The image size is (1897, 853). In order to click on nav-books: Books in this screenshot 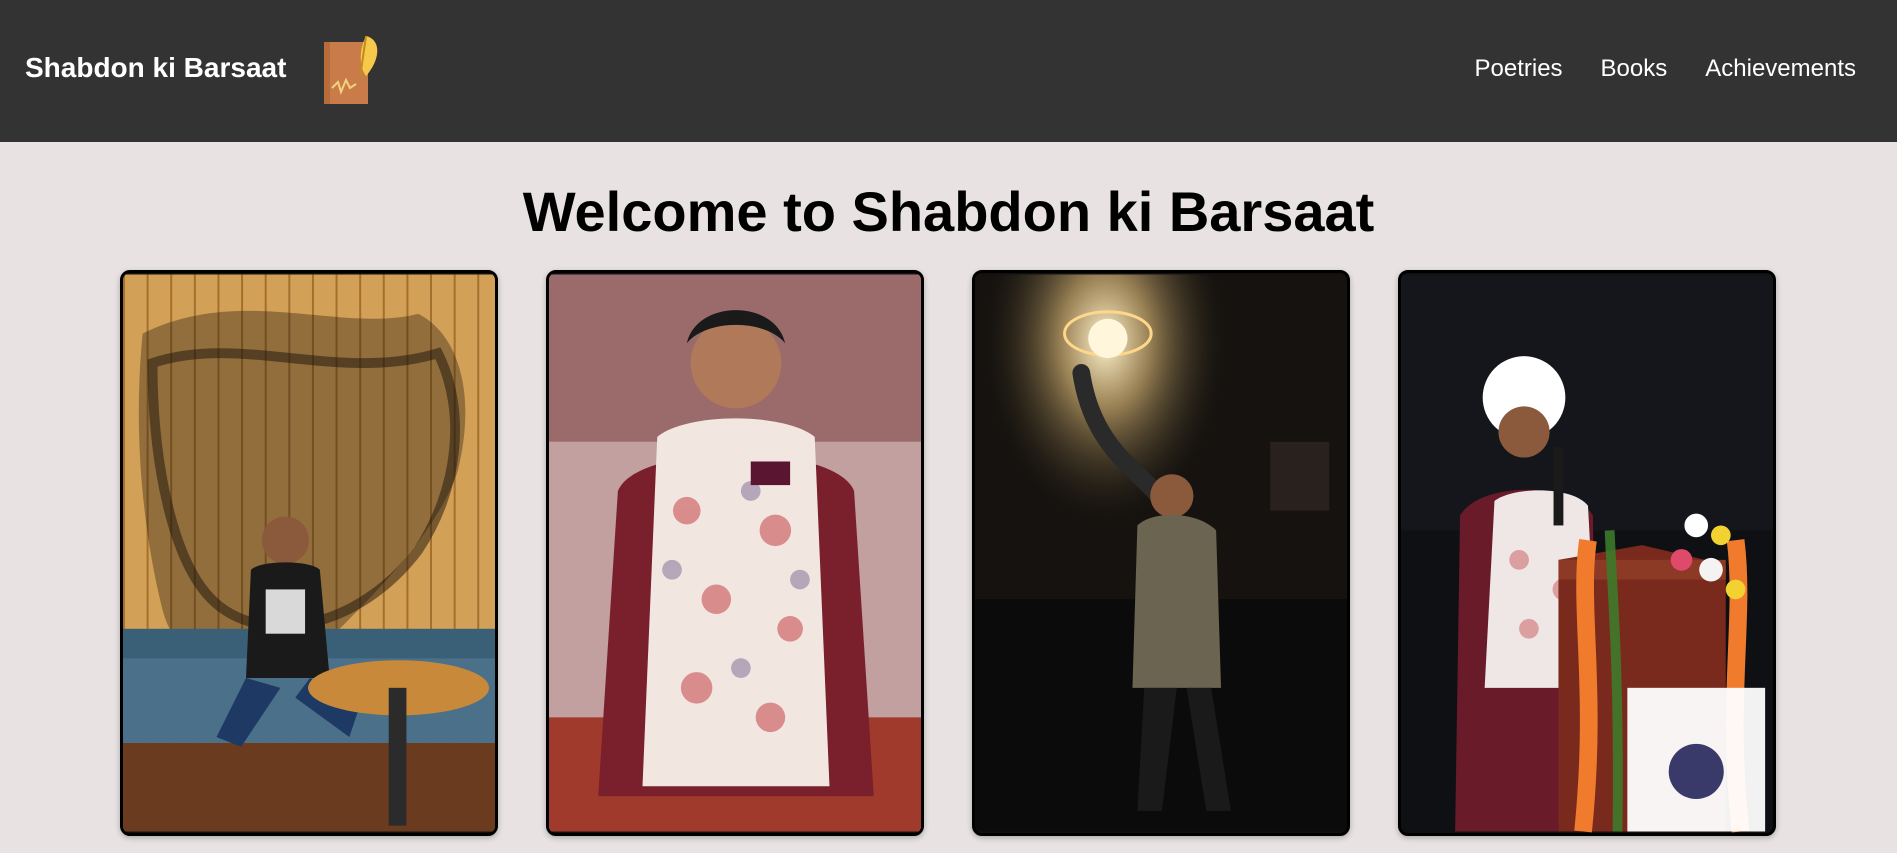, I will do `click(1634, 69)`.